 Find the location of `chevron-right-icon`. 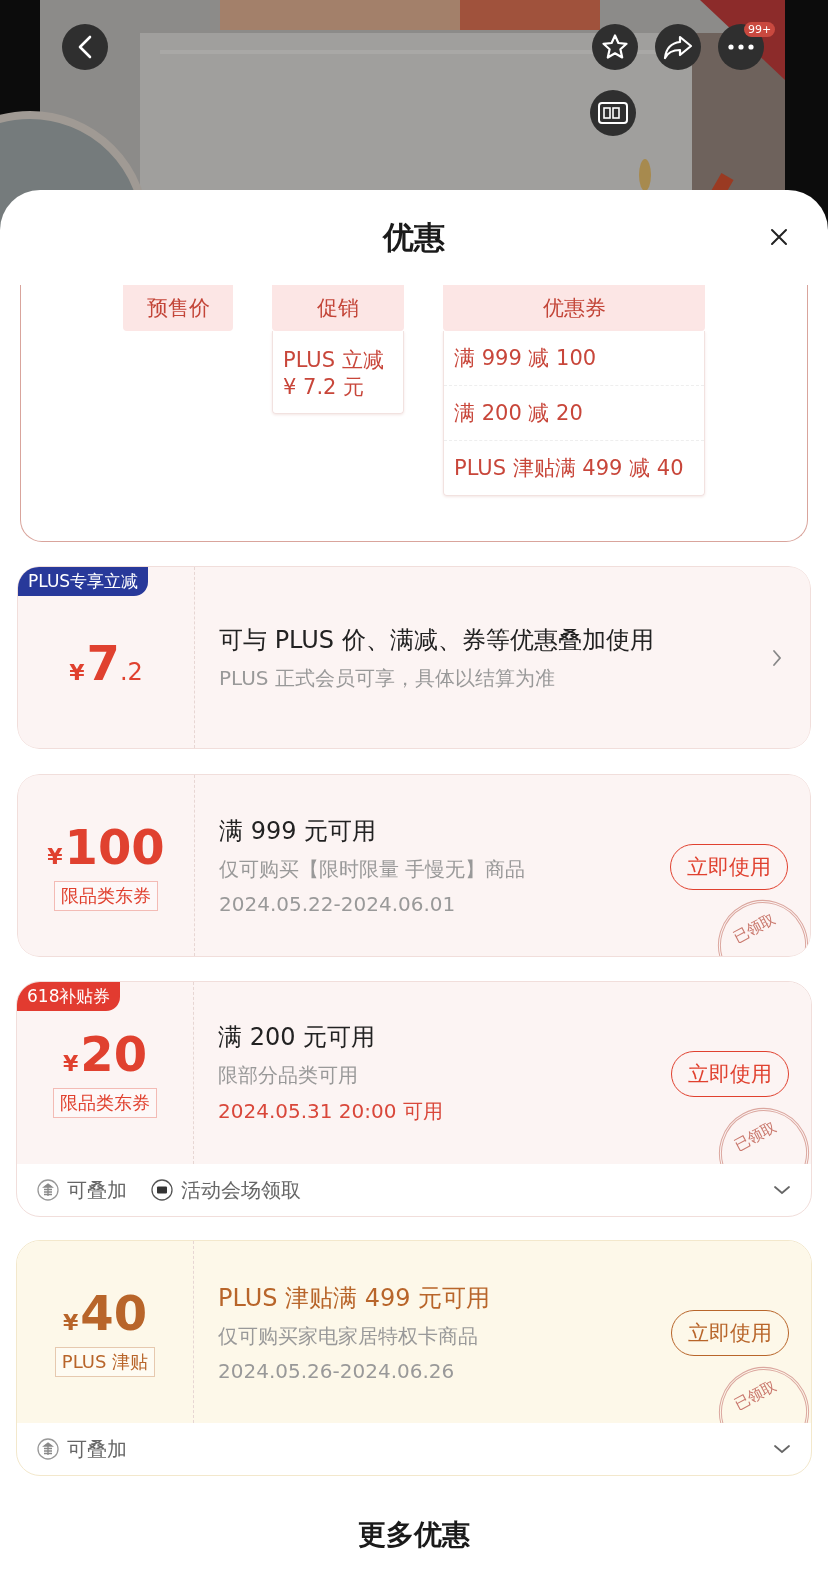

chevron-right-icon is located at coordinates (777, 658).